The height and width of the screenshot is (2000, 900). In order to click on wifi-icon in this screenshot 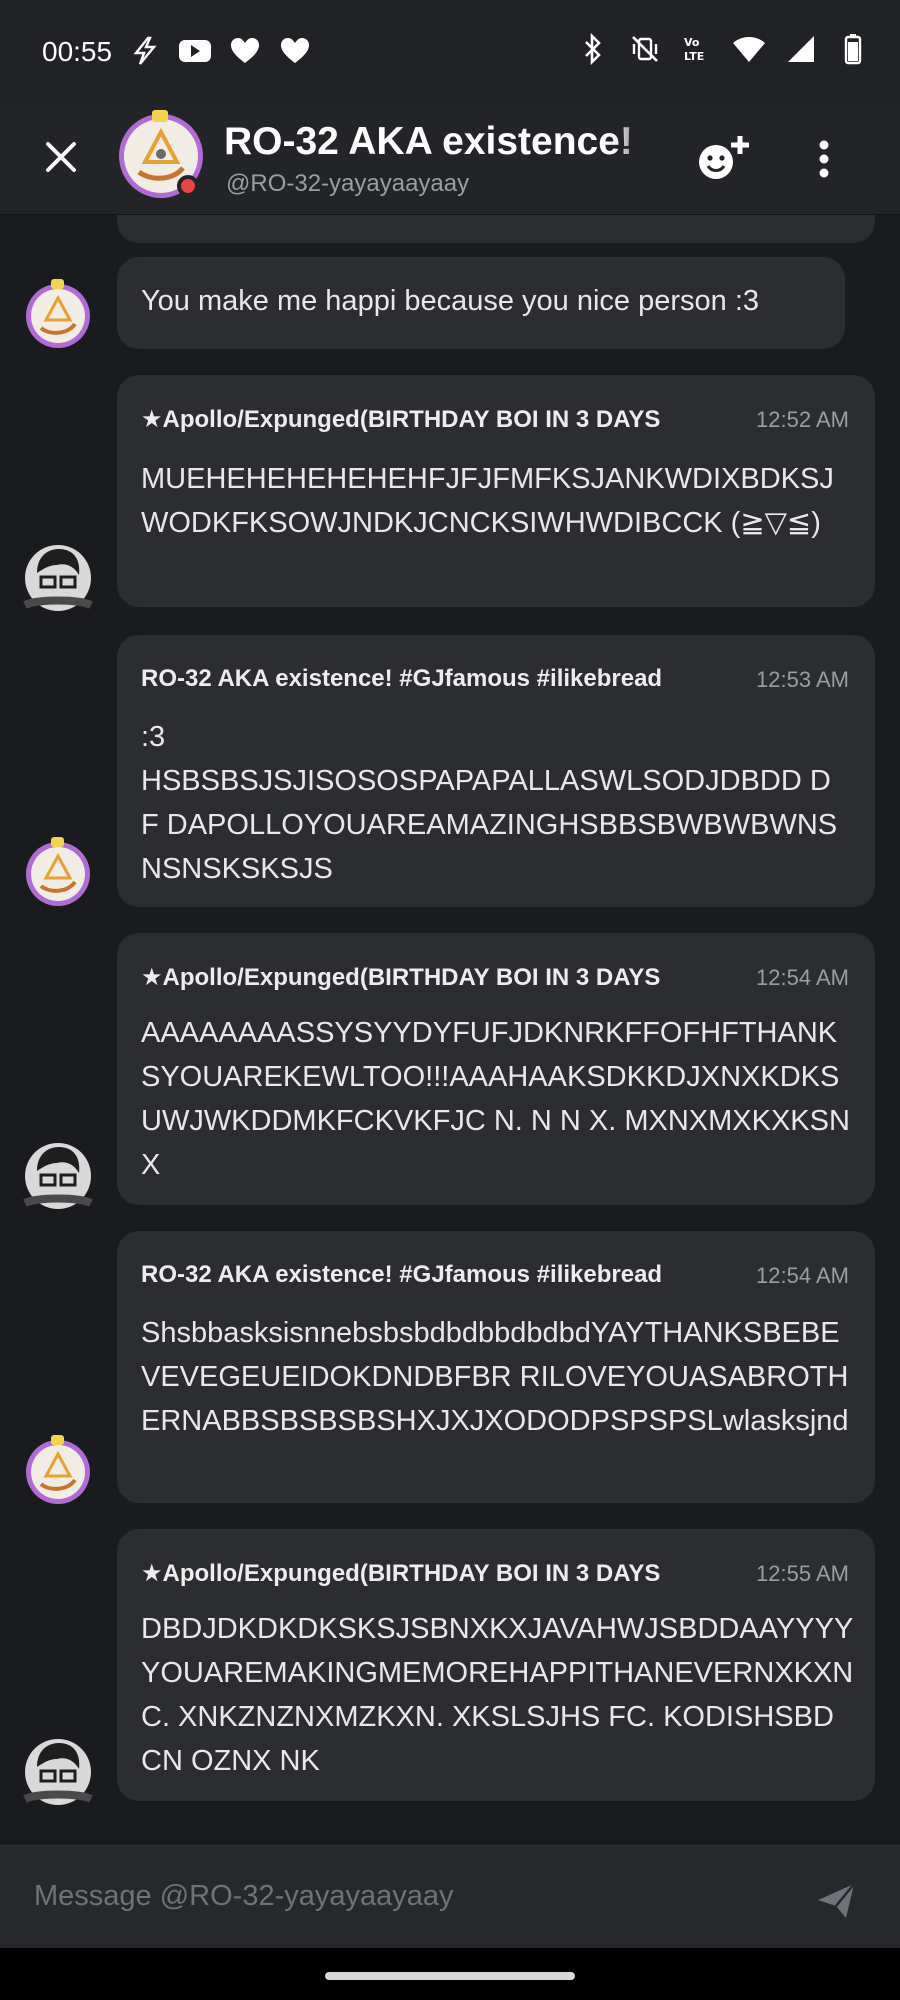, I will do `click(749, 49)`.